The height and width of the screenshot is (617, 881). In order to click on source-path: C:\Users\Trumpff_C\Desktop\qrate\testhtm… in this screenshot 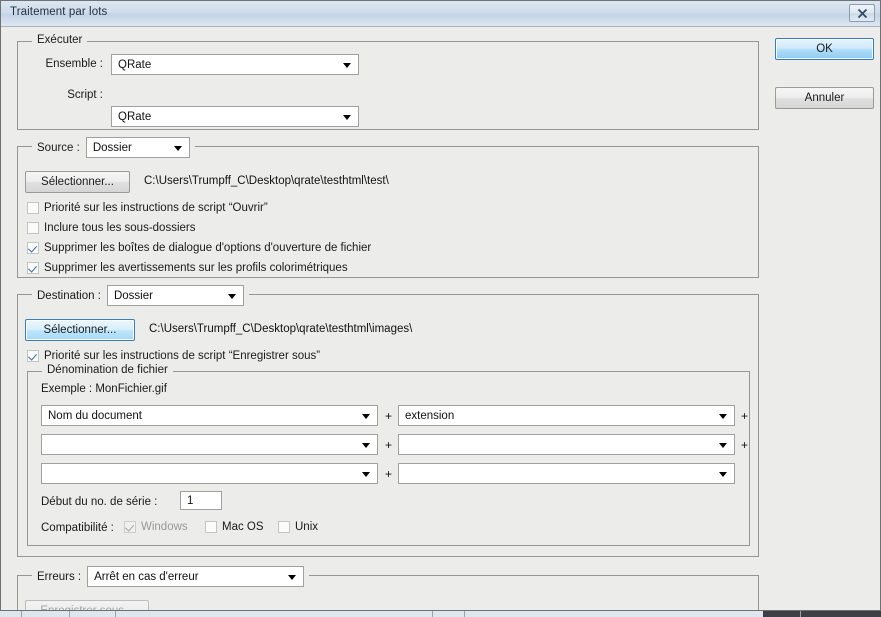, I will do `click(266, 181)`.